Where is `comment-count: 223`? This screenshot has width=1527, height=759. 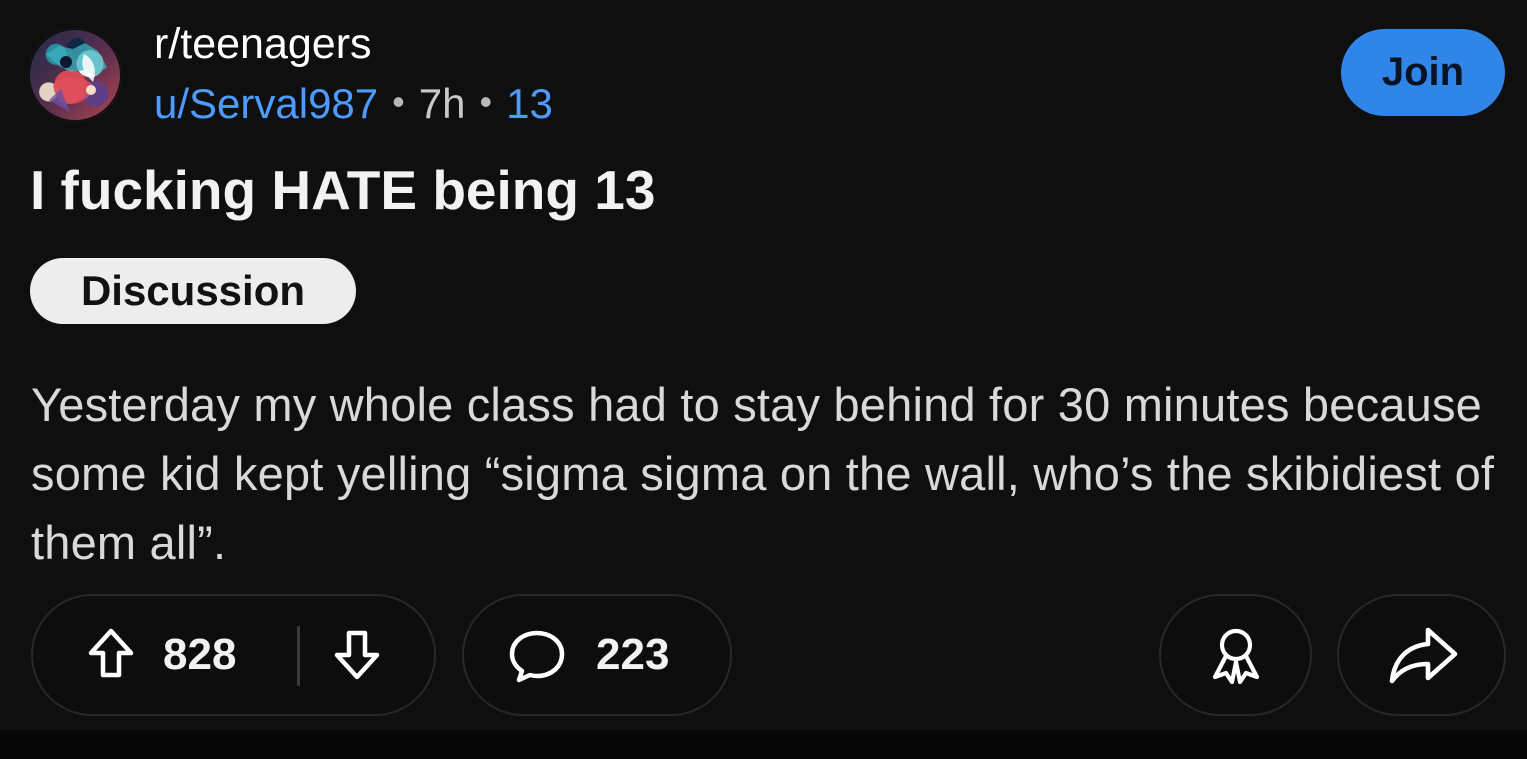
comment-count: 223 is located at coordinates (633, 654).